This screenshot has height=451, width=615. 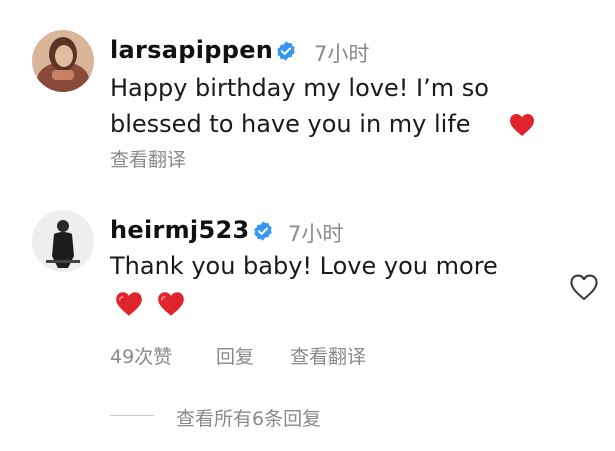 What do you see at coordinates (584, 287) in the screenshot?
I see `heart-outline-icon` at bounding box center [584, 287].